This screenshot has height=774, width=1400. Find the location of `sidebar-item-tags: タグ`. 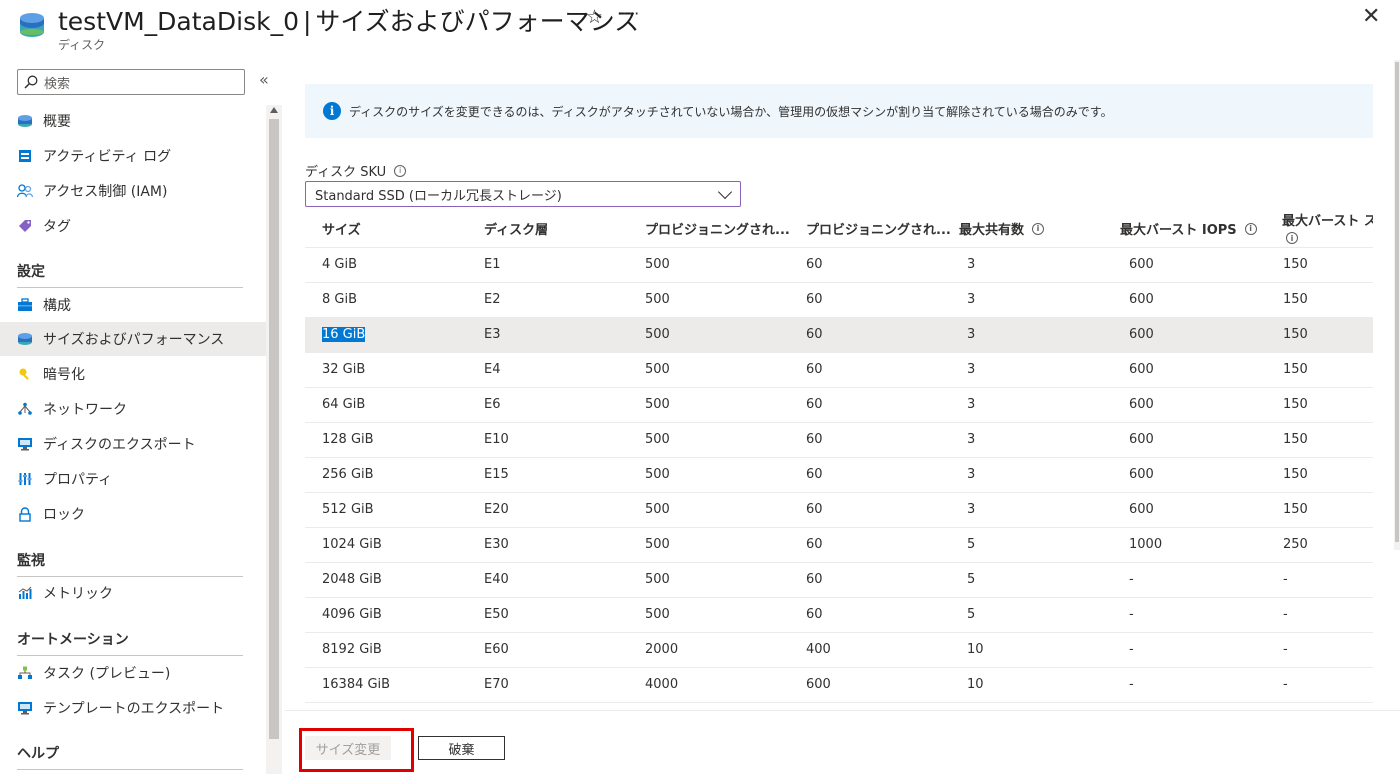

sidebar-item-tags: タグ is located at coordinates (133, 226).